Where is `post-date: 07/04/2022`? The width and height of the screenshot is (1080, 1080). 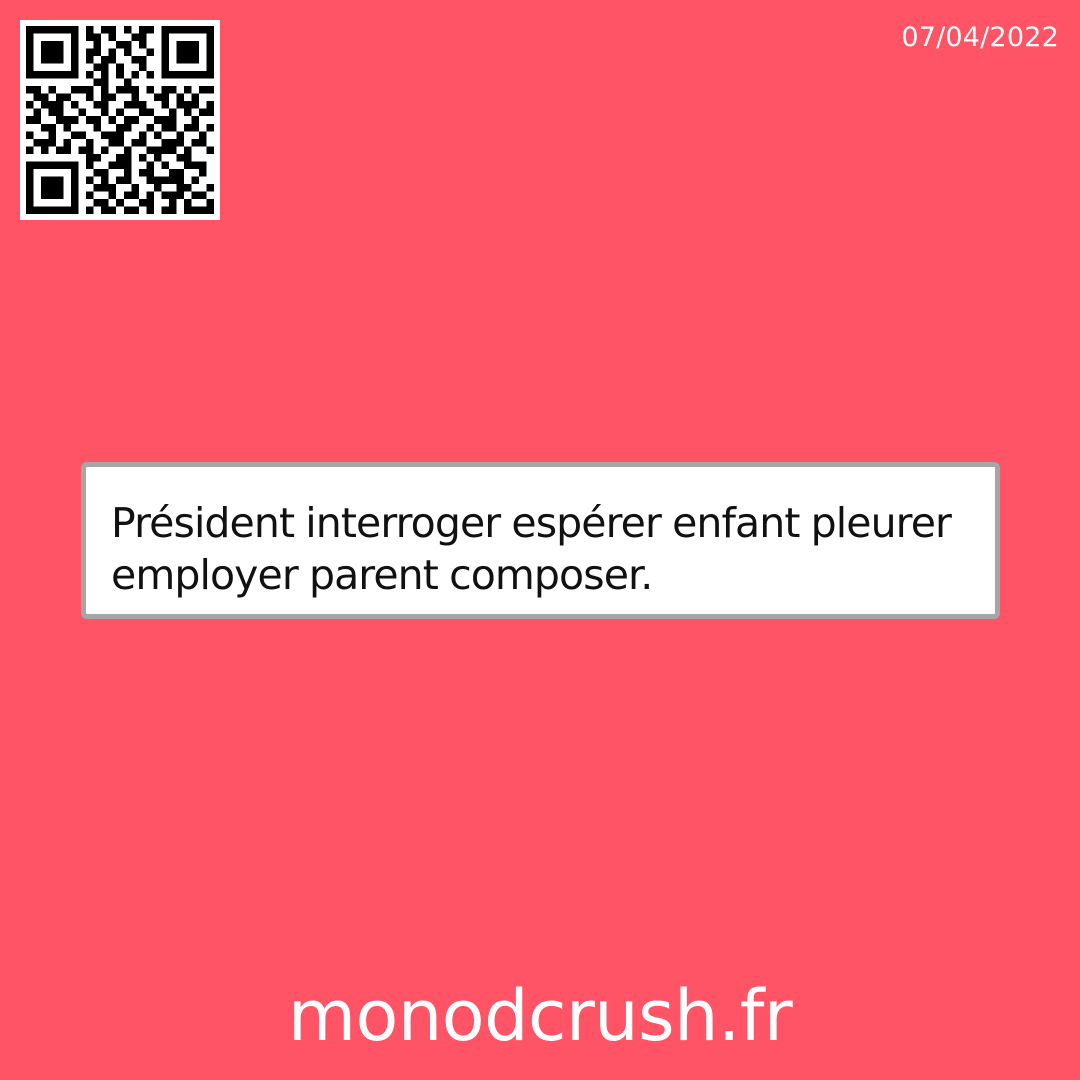
post-date: 07/04/2022 is located at coordinates (980, 37).